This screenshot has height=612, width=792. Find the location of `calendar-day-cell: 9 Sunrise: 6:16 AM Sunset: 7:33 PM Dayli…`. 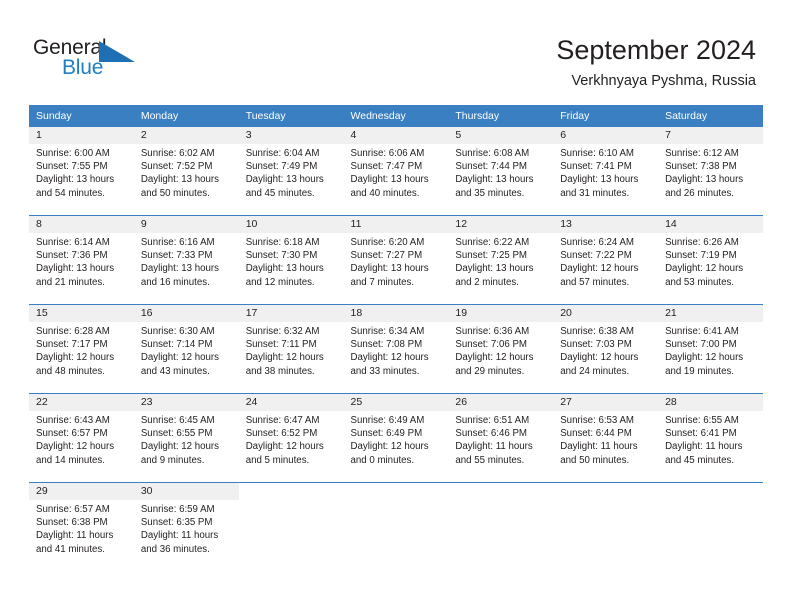

calendar-day-cell: 9 Sunrise: 6:16 AM Sunset: 7:33 PM Dayli… is located at coordinates (186, 260).